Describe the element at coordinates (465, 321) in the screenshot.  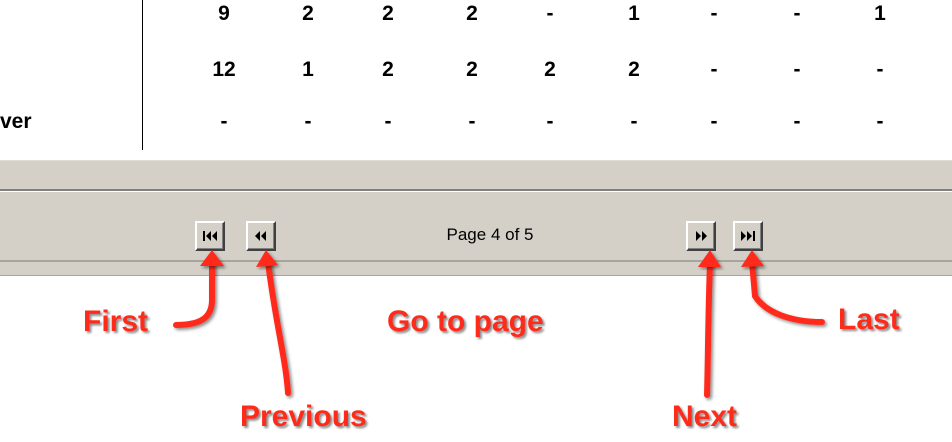
I see `annotation-go-to-page: Go to page` at that location.